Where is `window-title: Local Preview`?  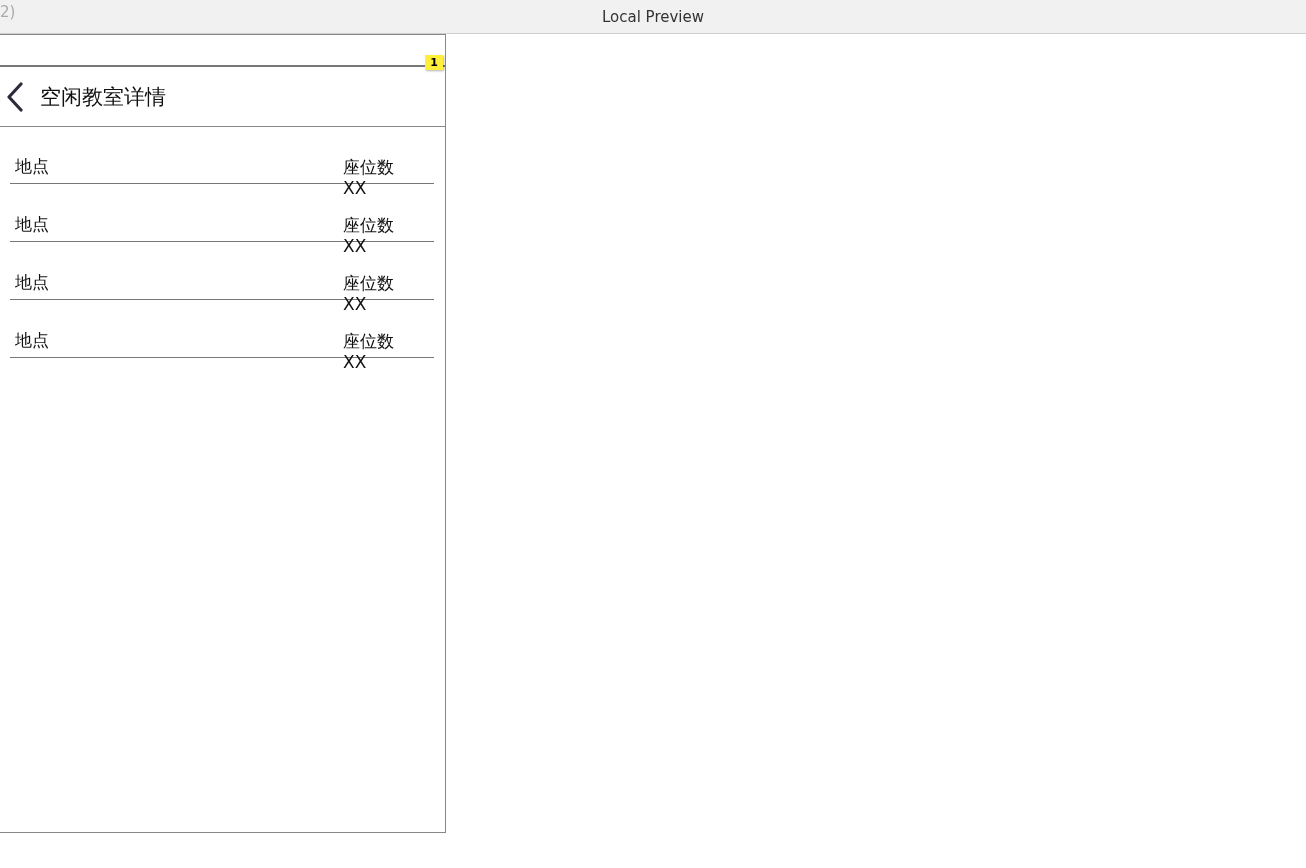
window-title: Local Preview is located at coordinates (652, 16).